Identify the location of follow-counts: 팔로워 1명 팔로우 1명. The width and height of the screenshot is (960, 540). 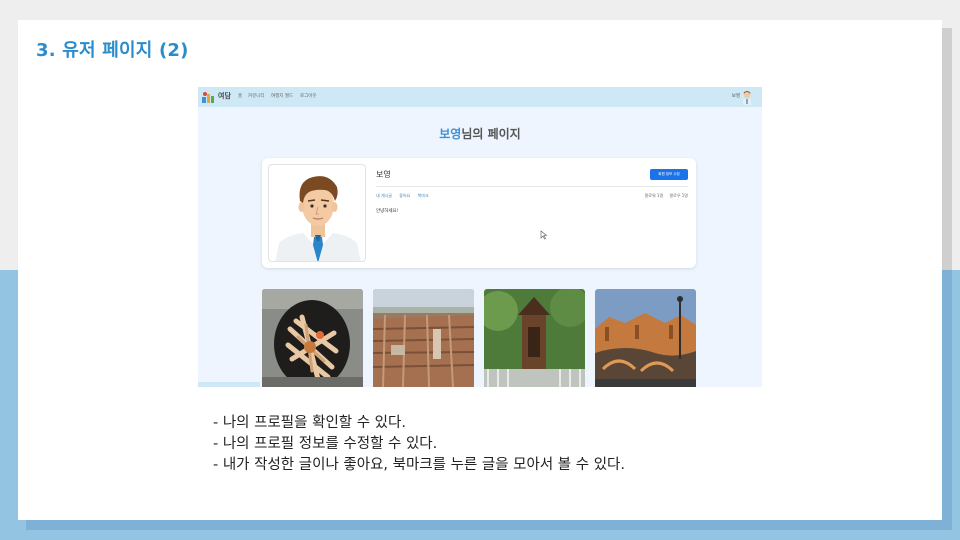
(664, 196).